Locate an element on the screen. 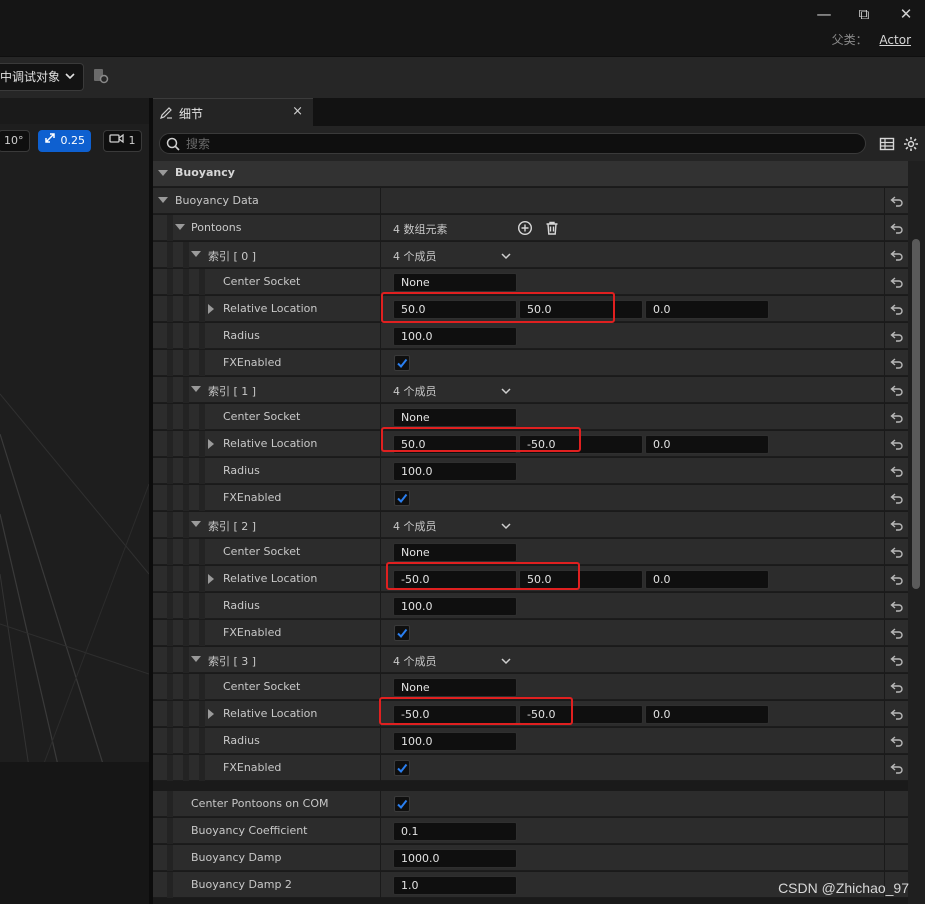 This screenshot has width=925, height=904. details-scrollbar is located at coordinates (916, 532).